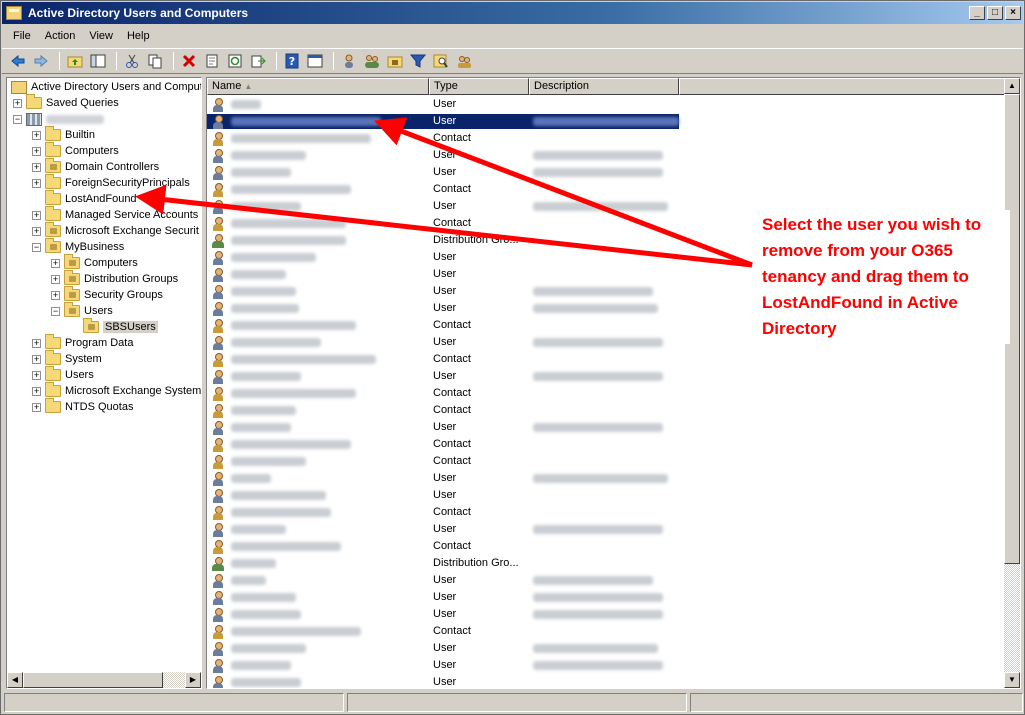 This screenshot has width=1025, height=715. Describe the element at coordinates (84, 198) in the screenshot. I see `tree-item-lostandfound: LostAndFound` at that location.